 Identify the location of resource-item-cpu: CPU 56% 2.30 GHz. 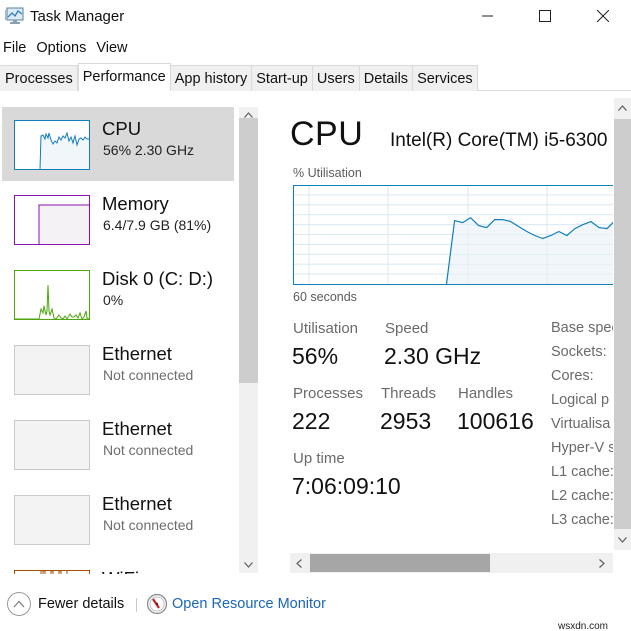
(118, 144).